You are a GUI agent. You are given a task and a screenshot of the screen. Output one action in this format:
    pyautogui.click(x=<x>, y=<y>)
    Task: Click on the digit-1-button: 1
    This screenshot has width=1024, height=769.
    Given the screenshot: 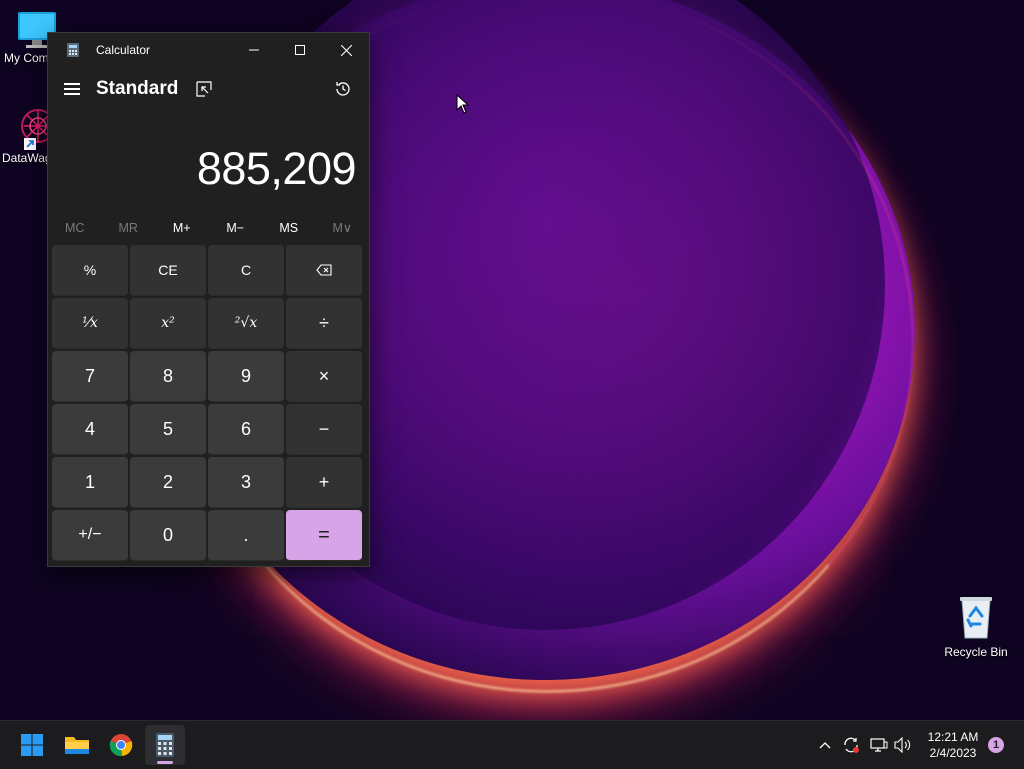 What is the action you would take?
    pyautogui.click(x=90, y=482)
    